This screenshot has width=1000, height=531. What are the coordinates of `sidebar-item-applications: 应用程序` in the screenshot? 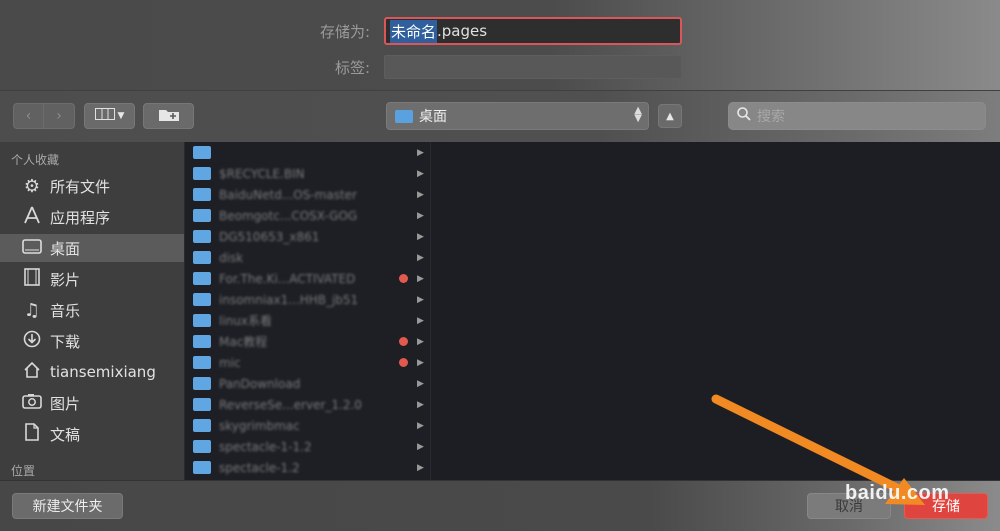 It's located at (92, 217).